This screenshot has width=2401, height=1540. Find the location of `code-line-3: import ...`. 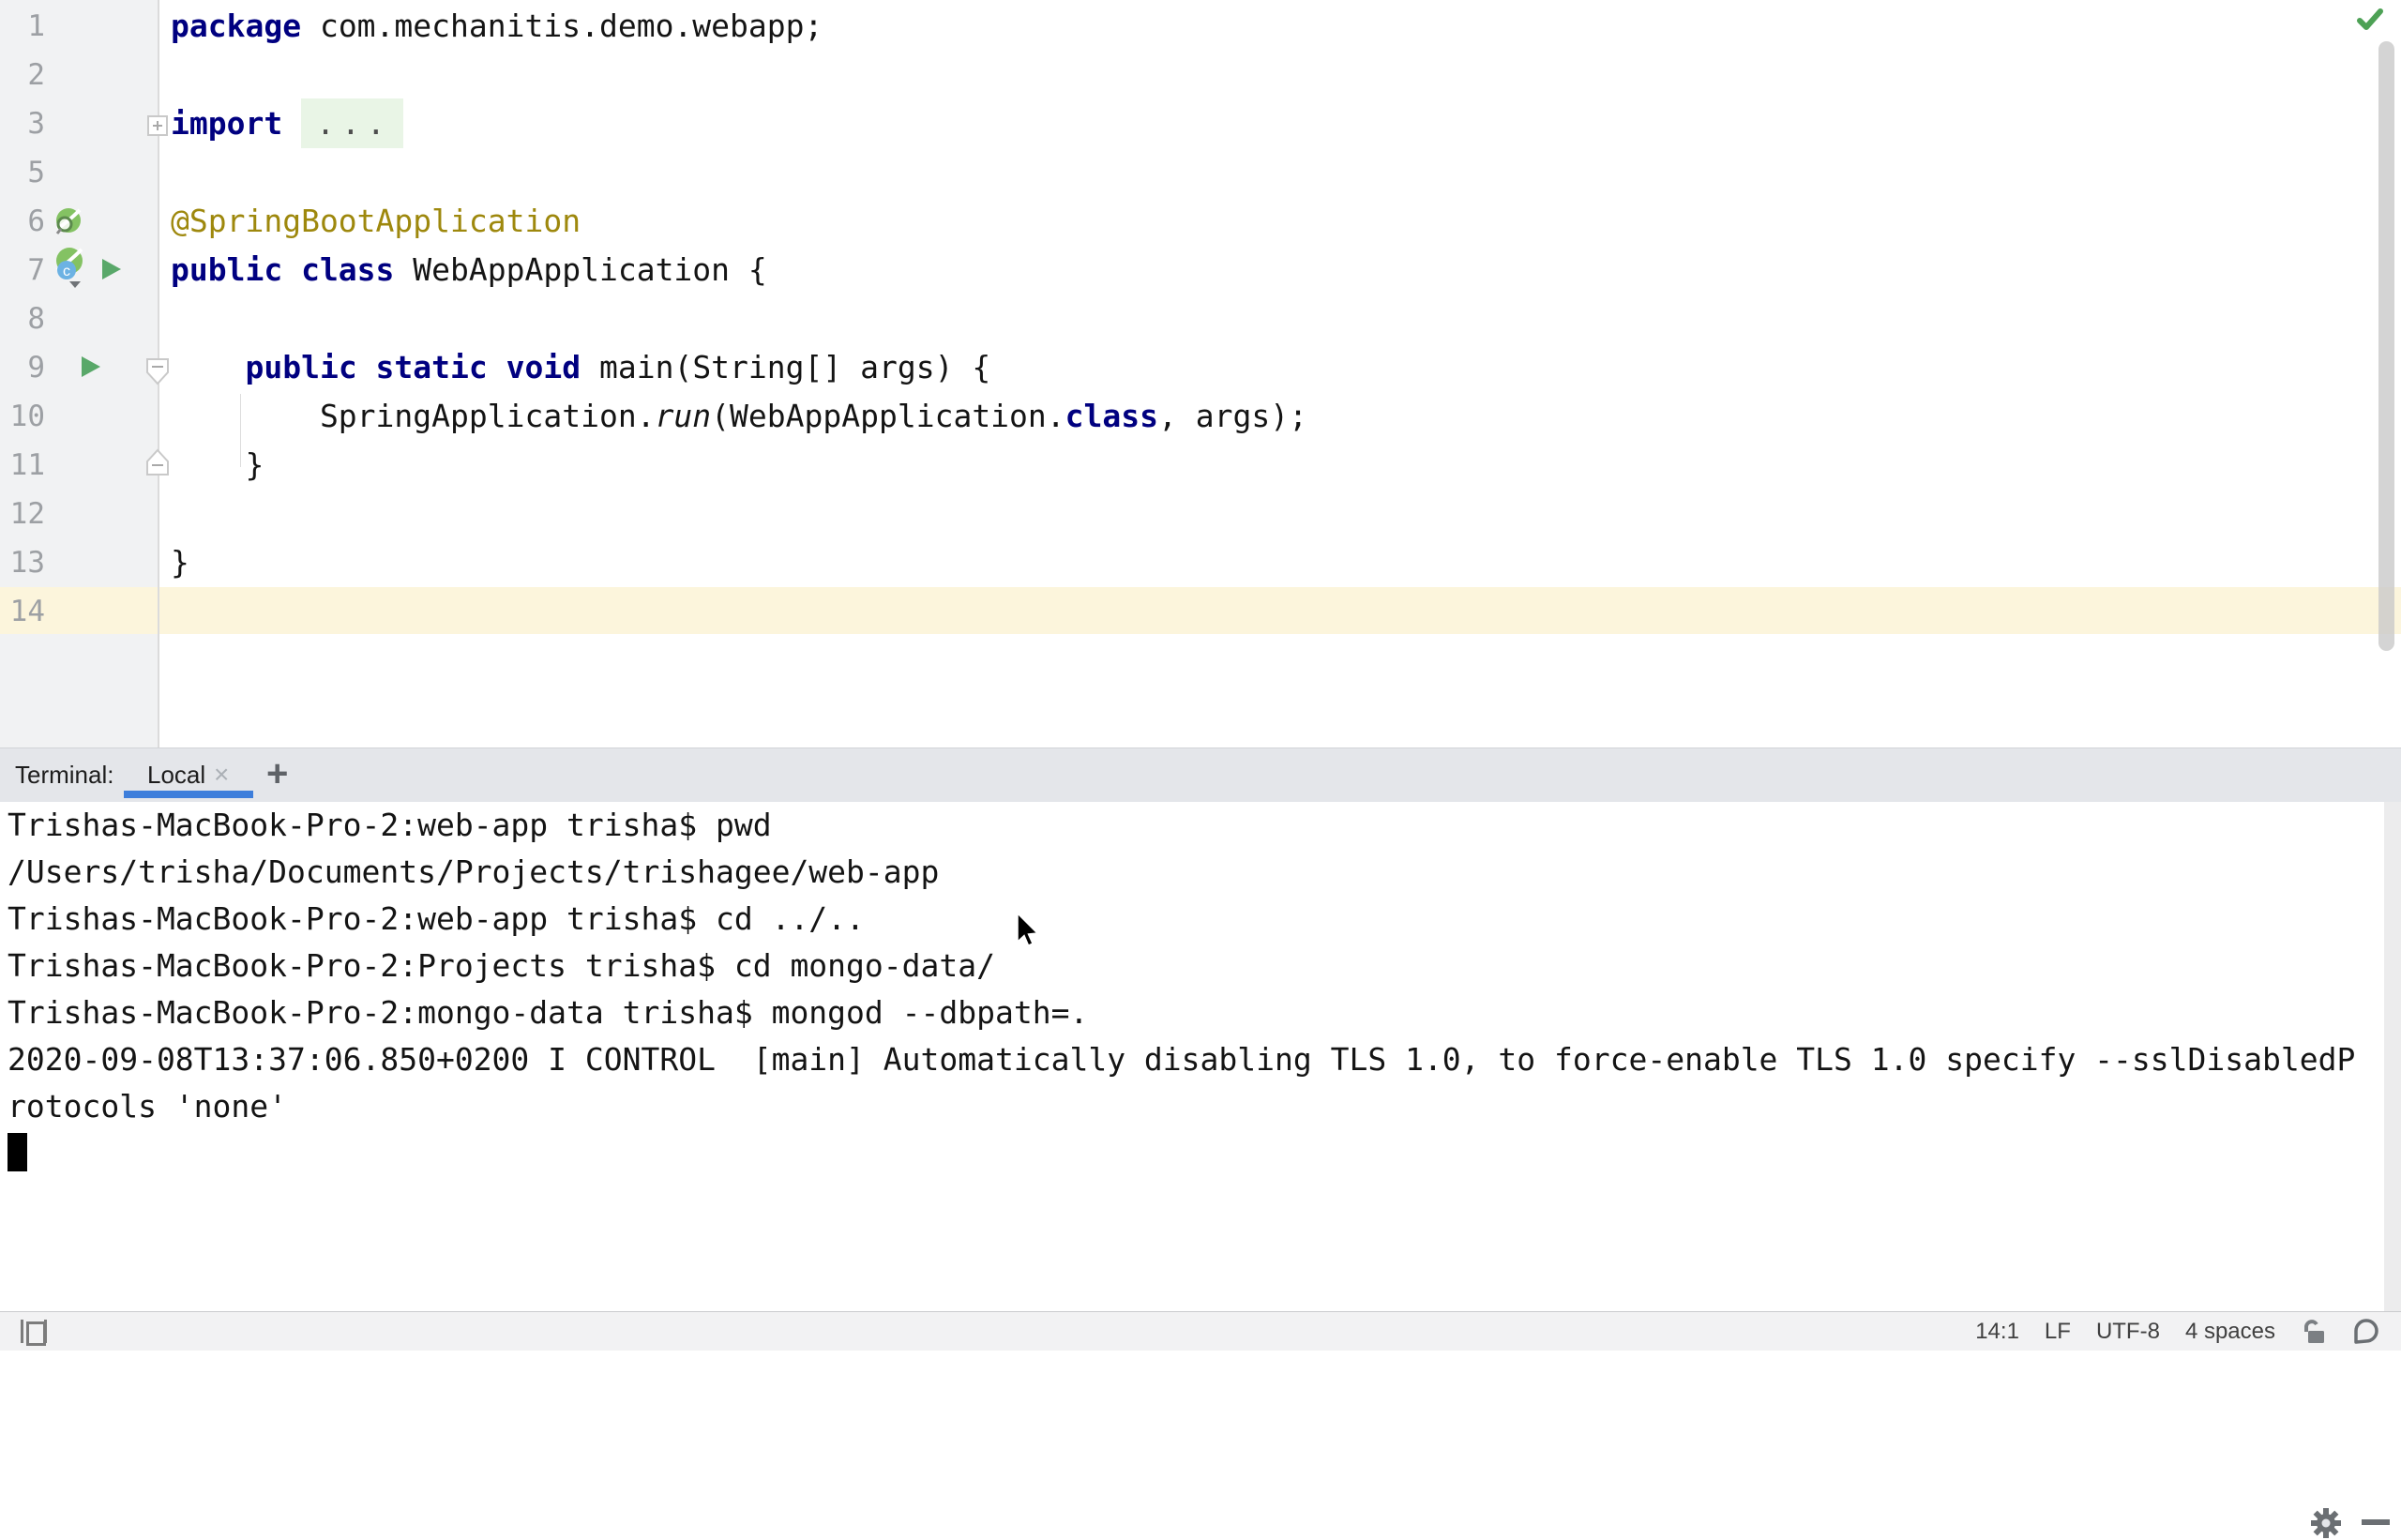

code-line-3: import ... is located at coordinates (287, 123).